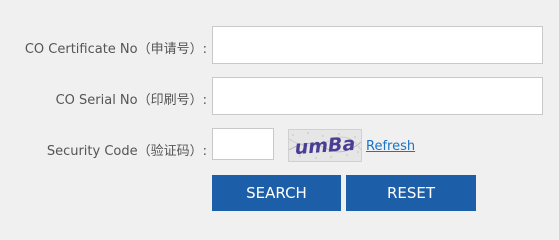 The image size is (559, 240). What do you see at coordinates (411, 193) in the screenshot?
I see `reset-button: RESET` at bounding box center [411, 193].